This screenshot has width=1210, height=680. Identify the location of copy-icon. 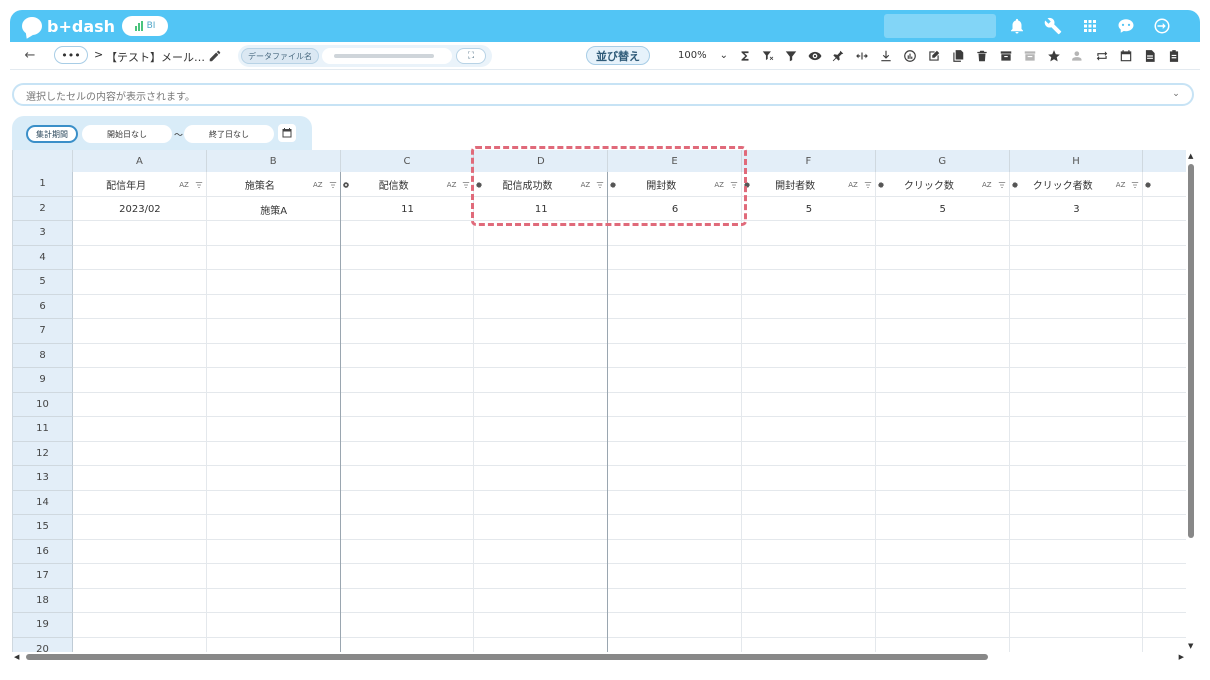
(958, 56).